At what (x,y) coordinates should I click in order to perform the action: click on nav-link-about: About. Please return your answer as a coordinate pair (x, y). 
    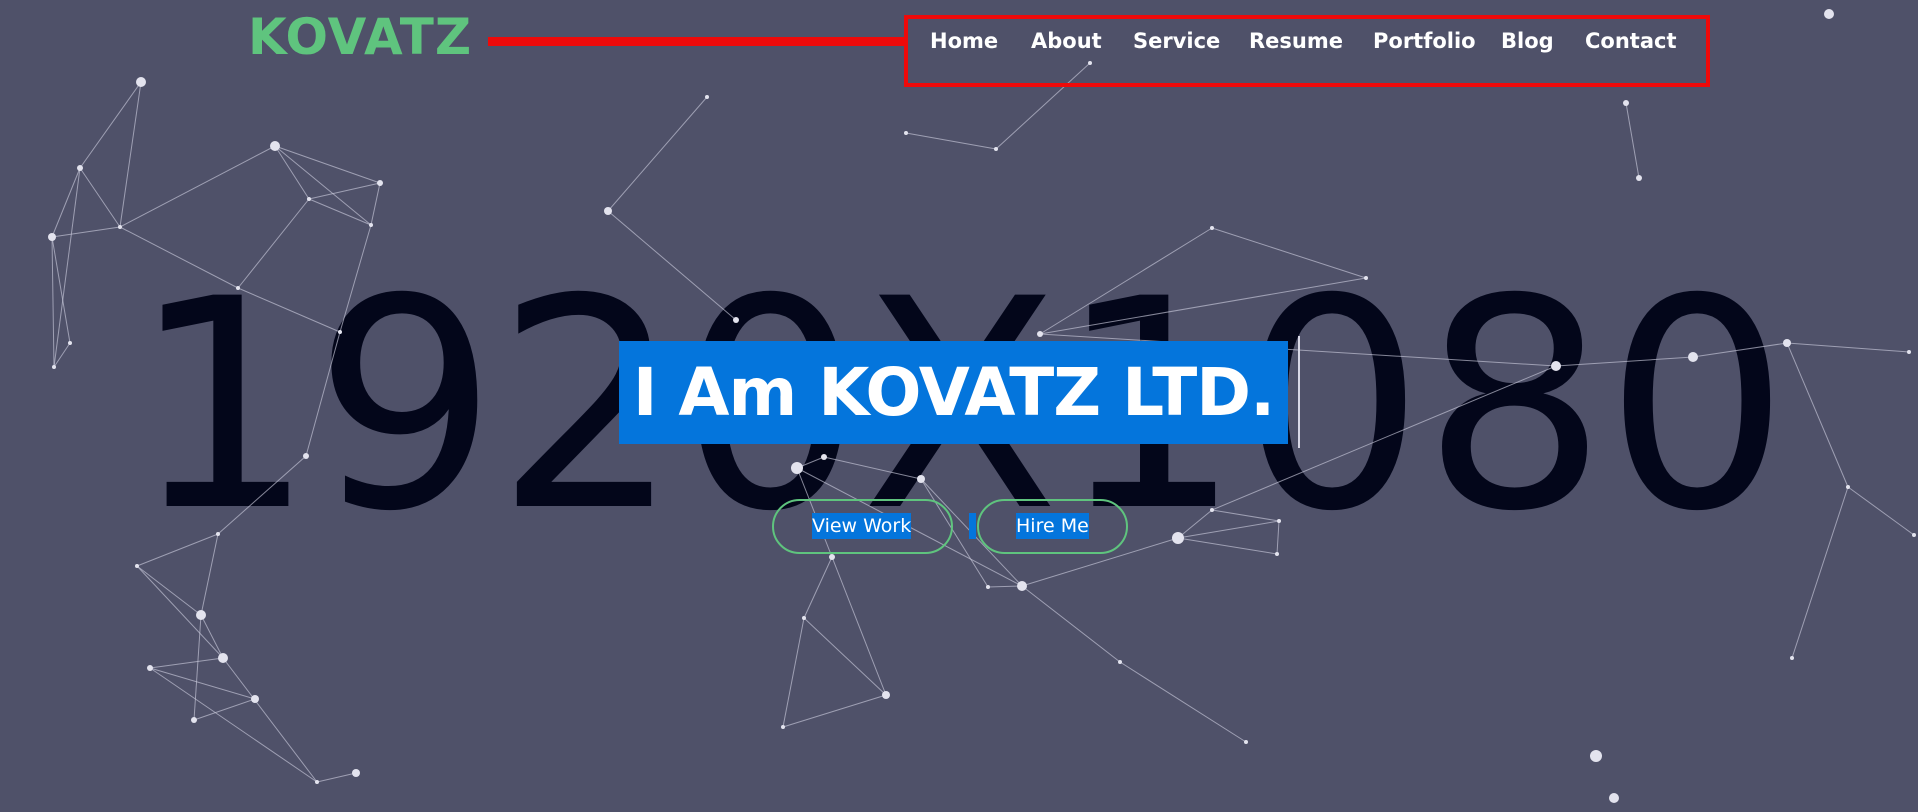
    Looking at the image, I should click on (1066, 41).